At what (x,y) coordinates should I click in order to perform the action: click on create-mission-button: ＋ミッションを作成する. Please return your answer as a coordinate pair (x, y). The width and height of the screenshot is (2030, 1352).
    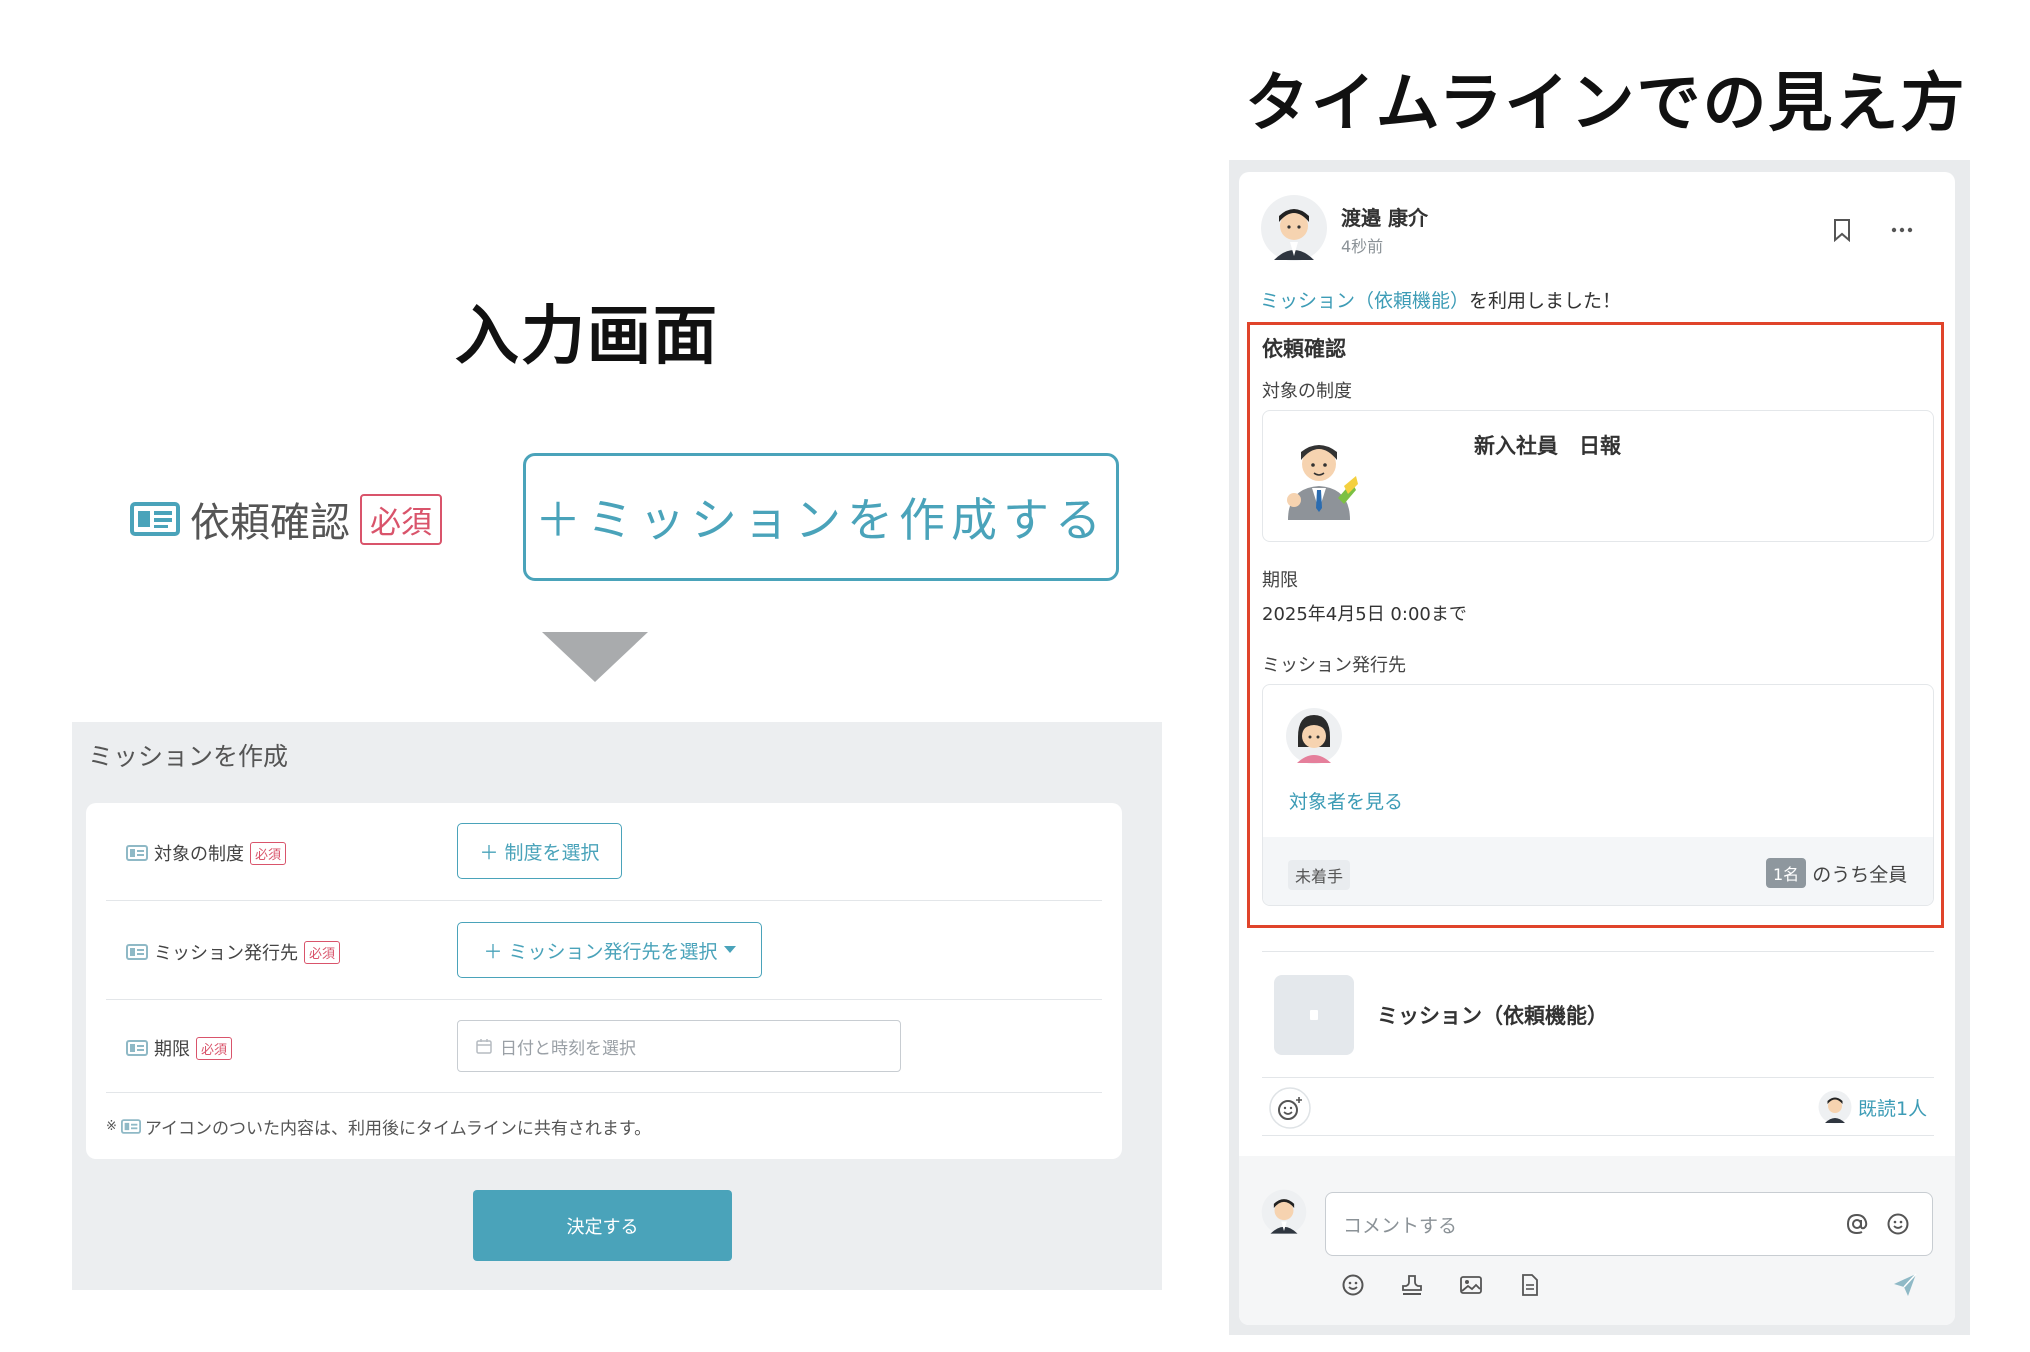
    Looking at the image, I should click on (821, 517).